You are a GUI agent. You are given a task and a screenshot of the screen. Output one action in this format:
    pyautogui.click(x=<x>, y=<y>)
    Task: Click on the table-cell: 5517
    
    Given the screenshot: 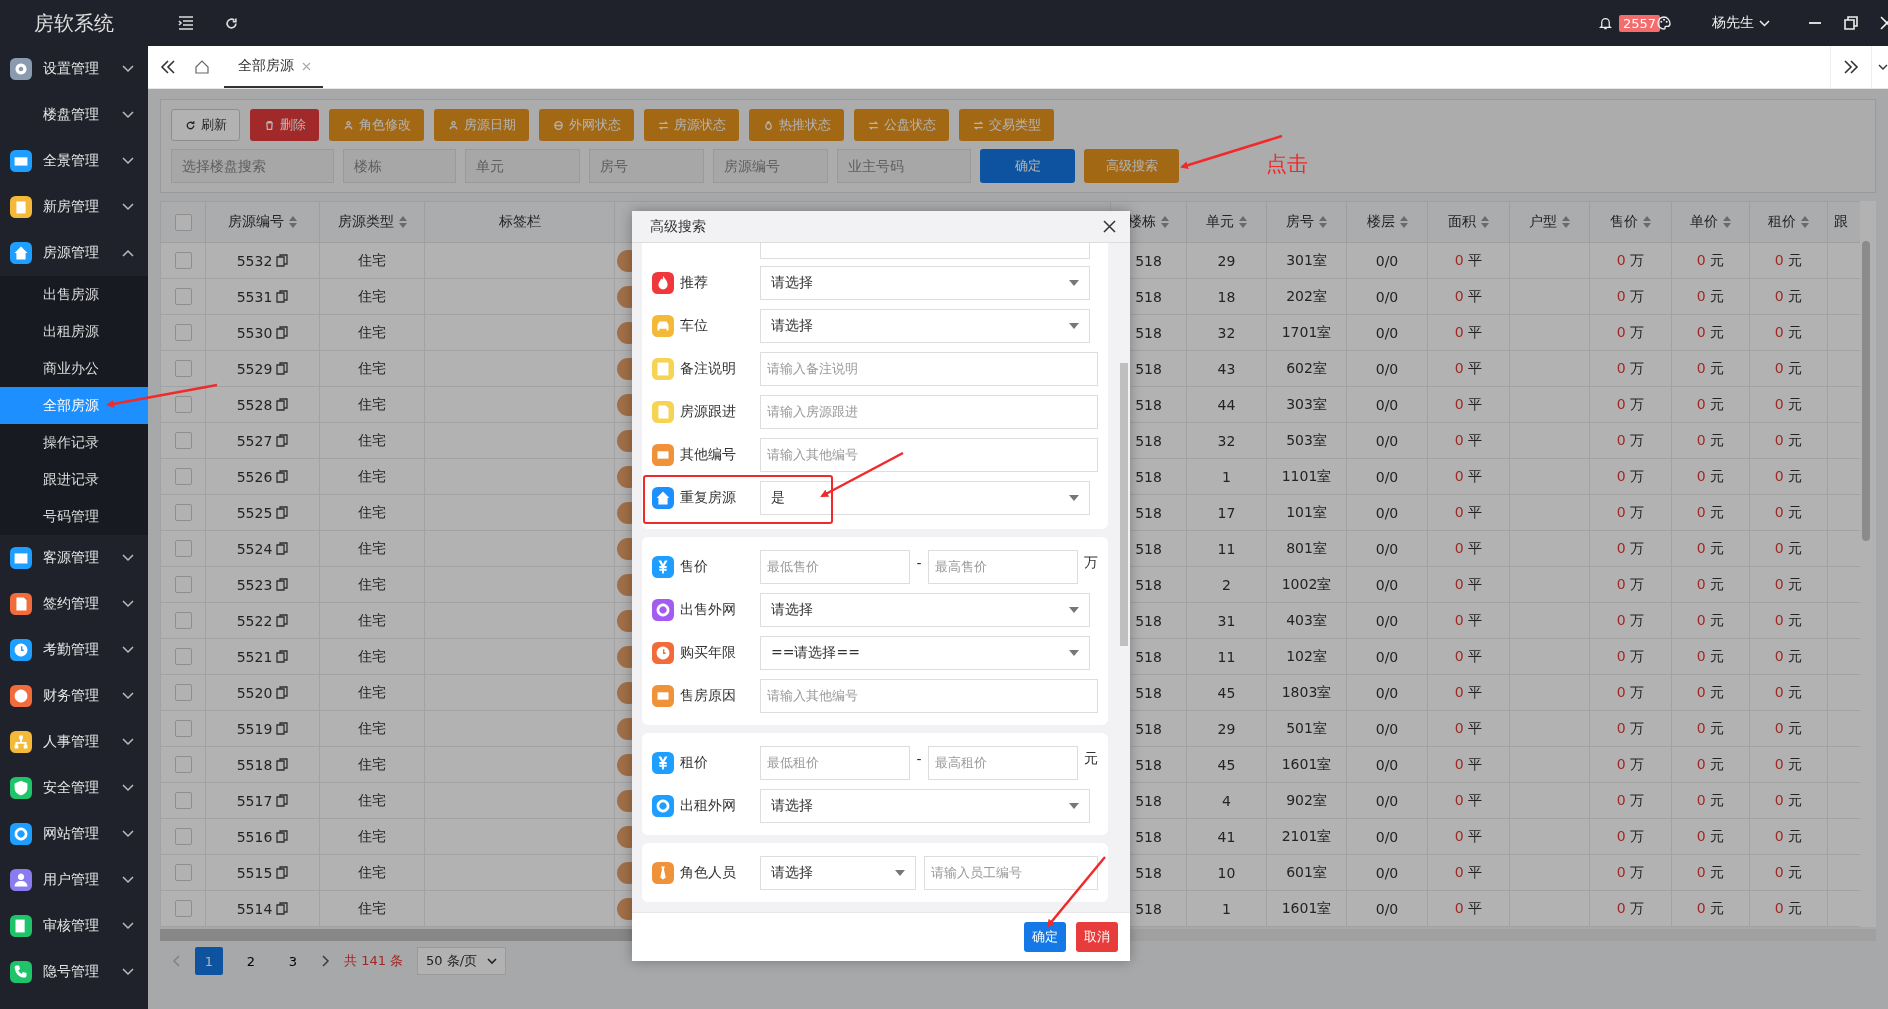 What is the action you would take?
    pyautogui.click(x=254, y=800)
    